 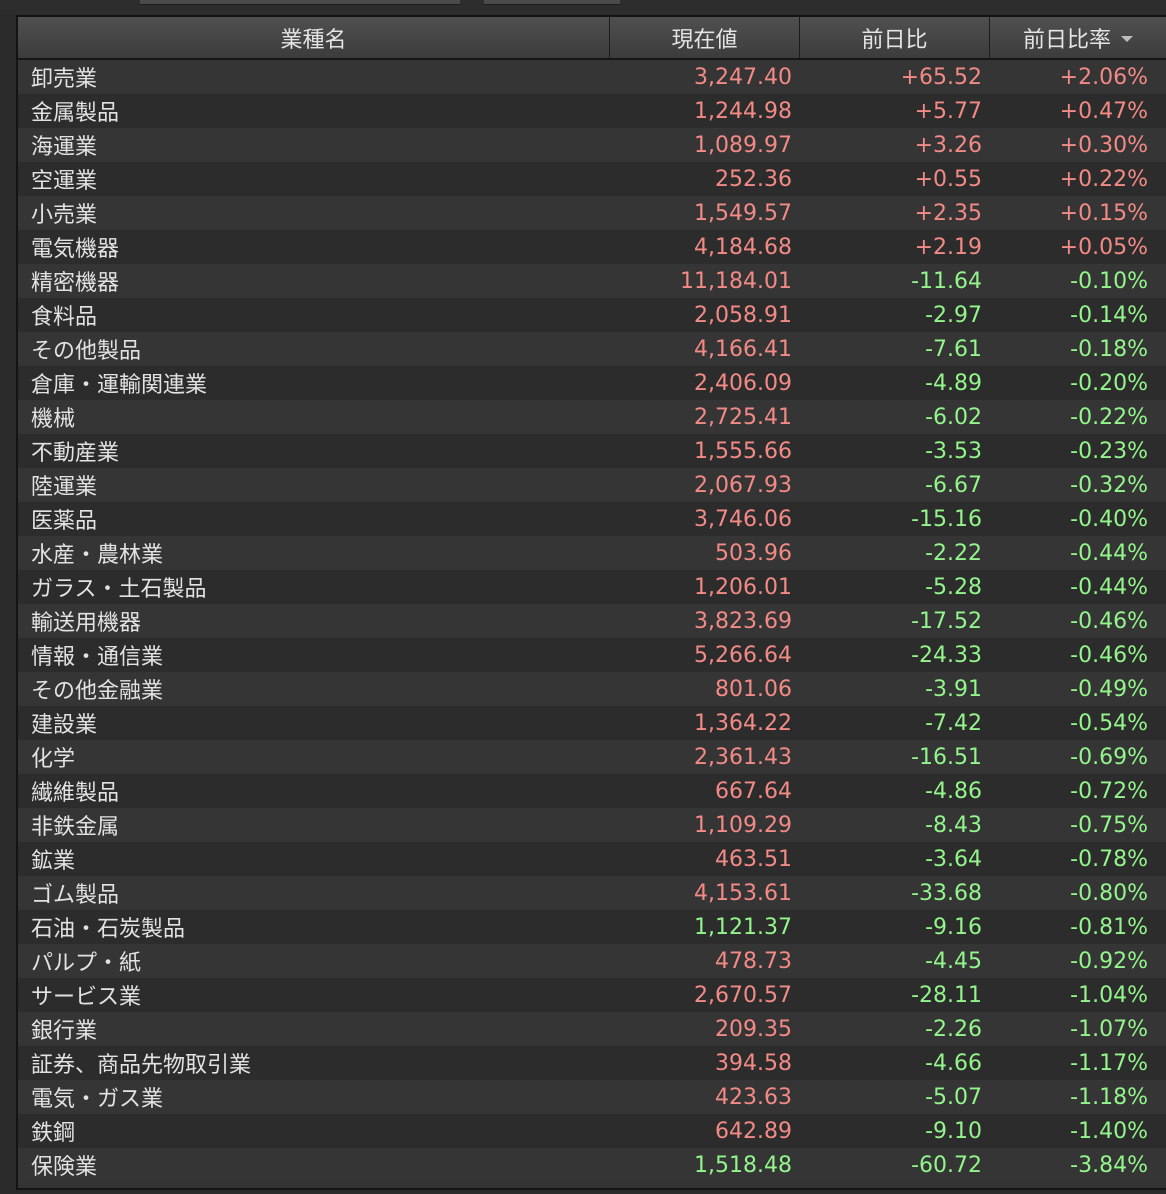 I want to click on price-value: 5,266.64, so click(x=743, y=655).